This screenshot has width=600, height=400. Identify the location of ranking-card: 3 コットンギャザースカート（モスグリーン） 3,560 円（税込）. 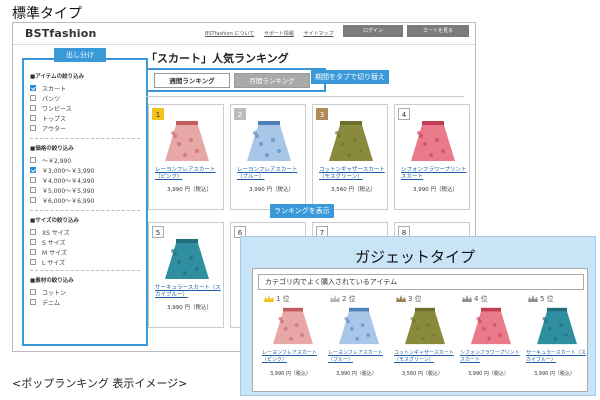
(350, 157).